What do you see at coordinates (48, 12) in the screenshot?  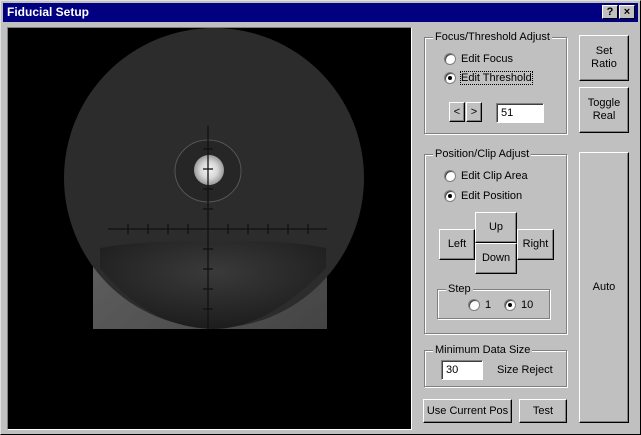 I see `window-title: Fiducial Setup` at bounding box center [48, 12].